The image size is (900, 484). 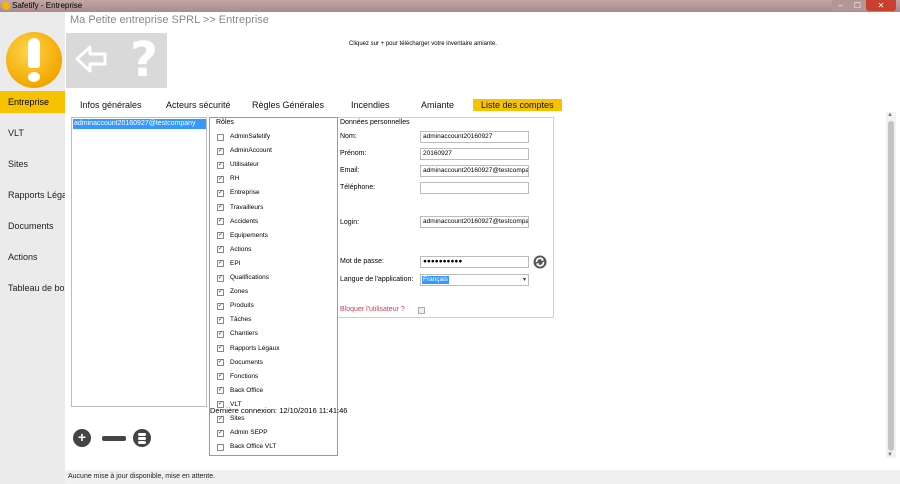 I want to click on tab-infos-generales: Infos générales, so click(x=111, y=105).